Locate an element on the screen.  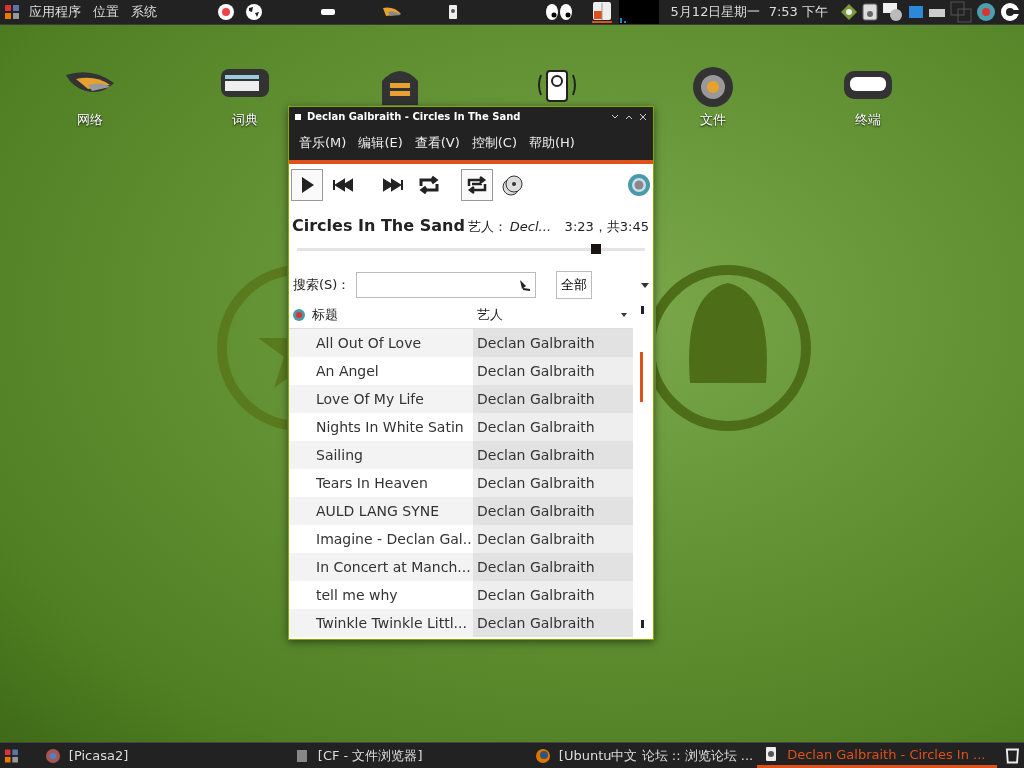
taskbar-item: [Picasa2] is located at coordinates (141, 755).